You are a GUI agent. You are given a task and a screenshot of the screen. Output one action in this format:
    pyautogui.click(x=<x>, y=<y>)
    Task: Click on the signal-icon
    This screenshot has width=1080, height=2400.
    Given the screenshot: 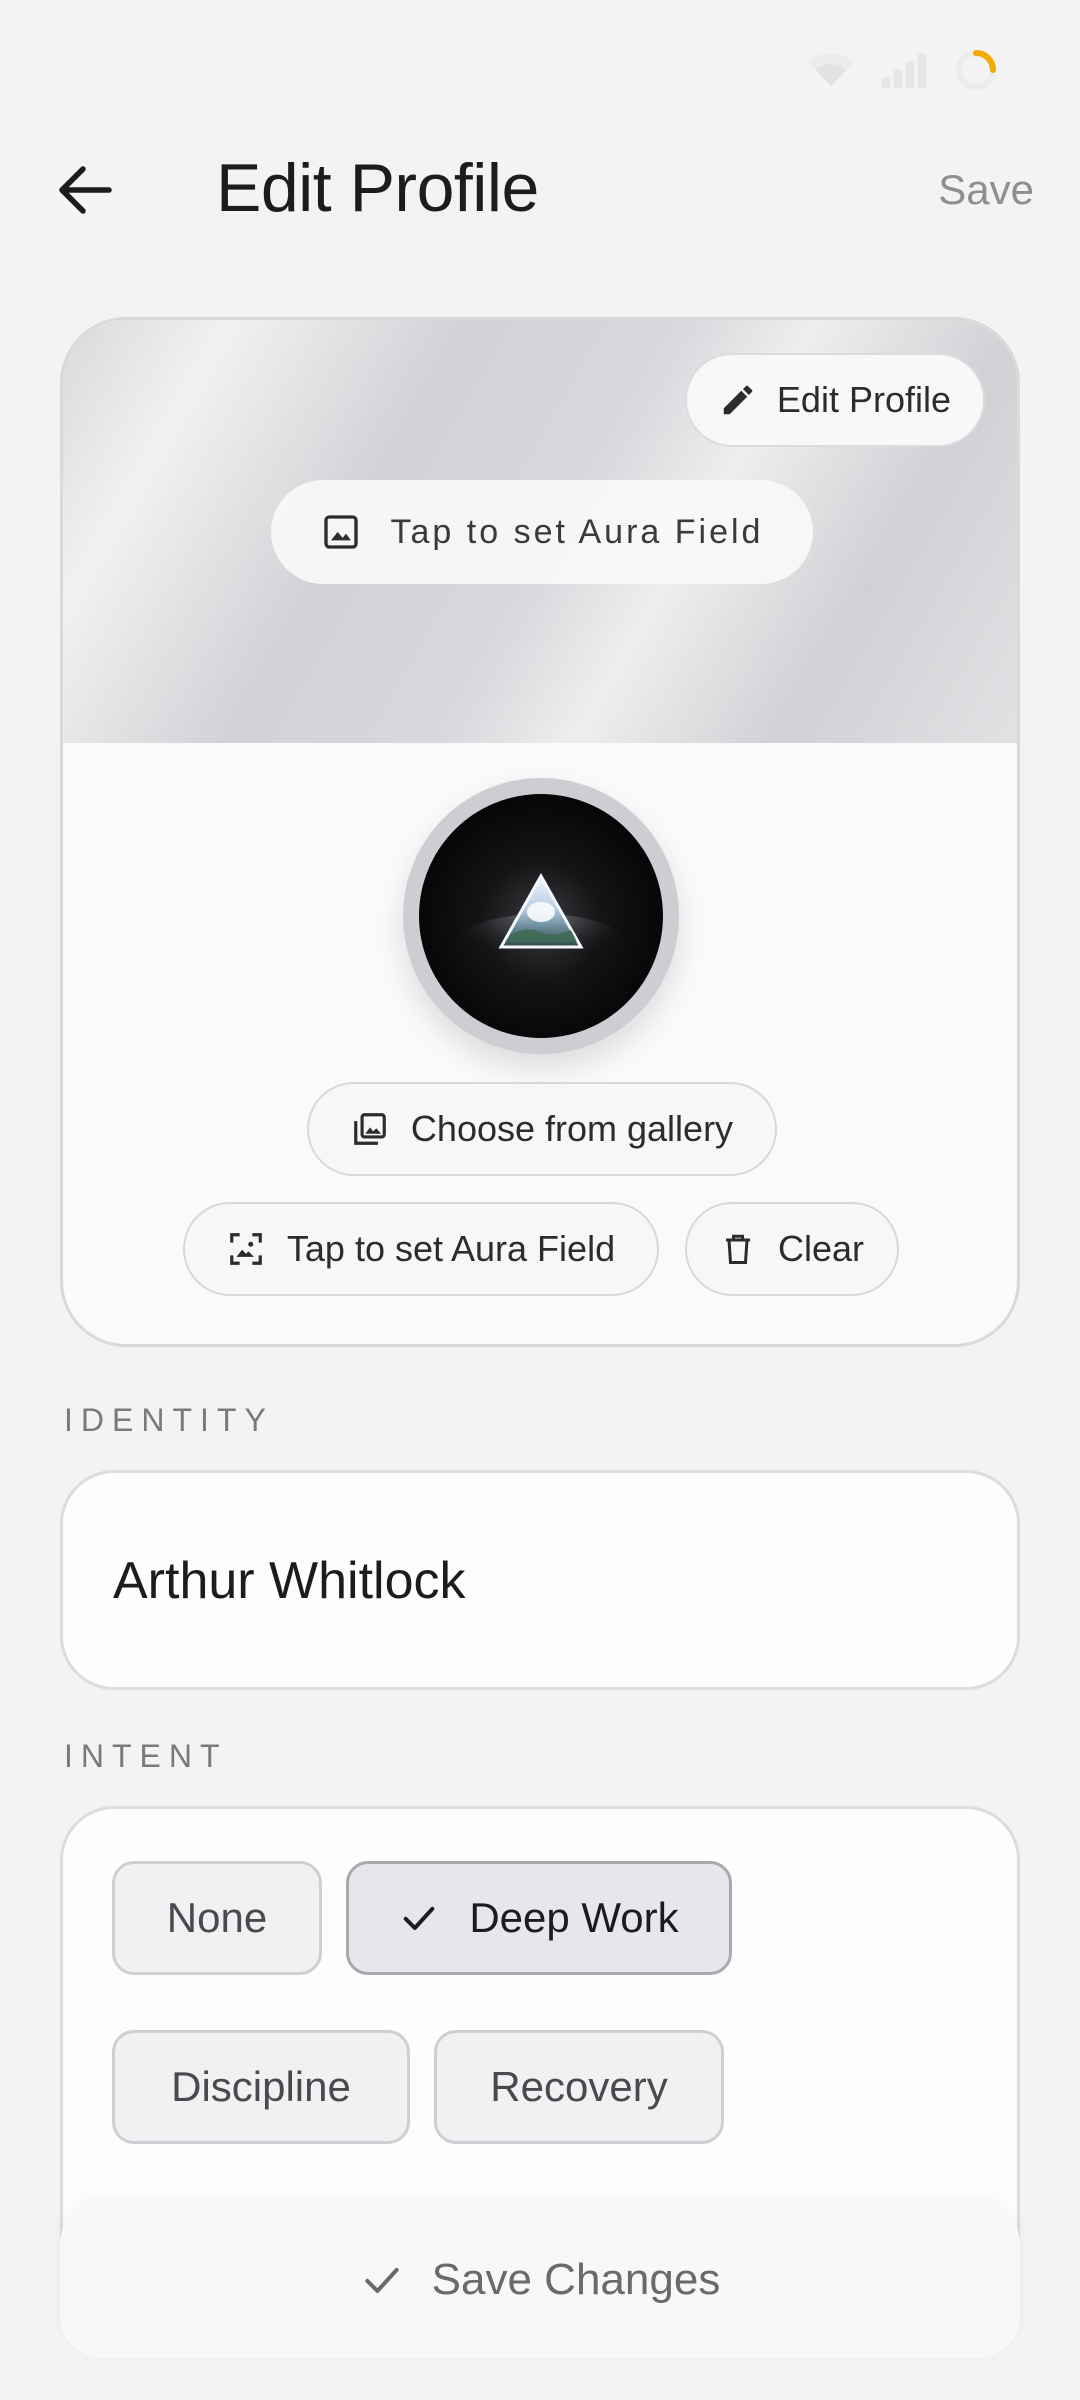 What is the action you would take?
    pyautogui.click(x=904, y=71)
    